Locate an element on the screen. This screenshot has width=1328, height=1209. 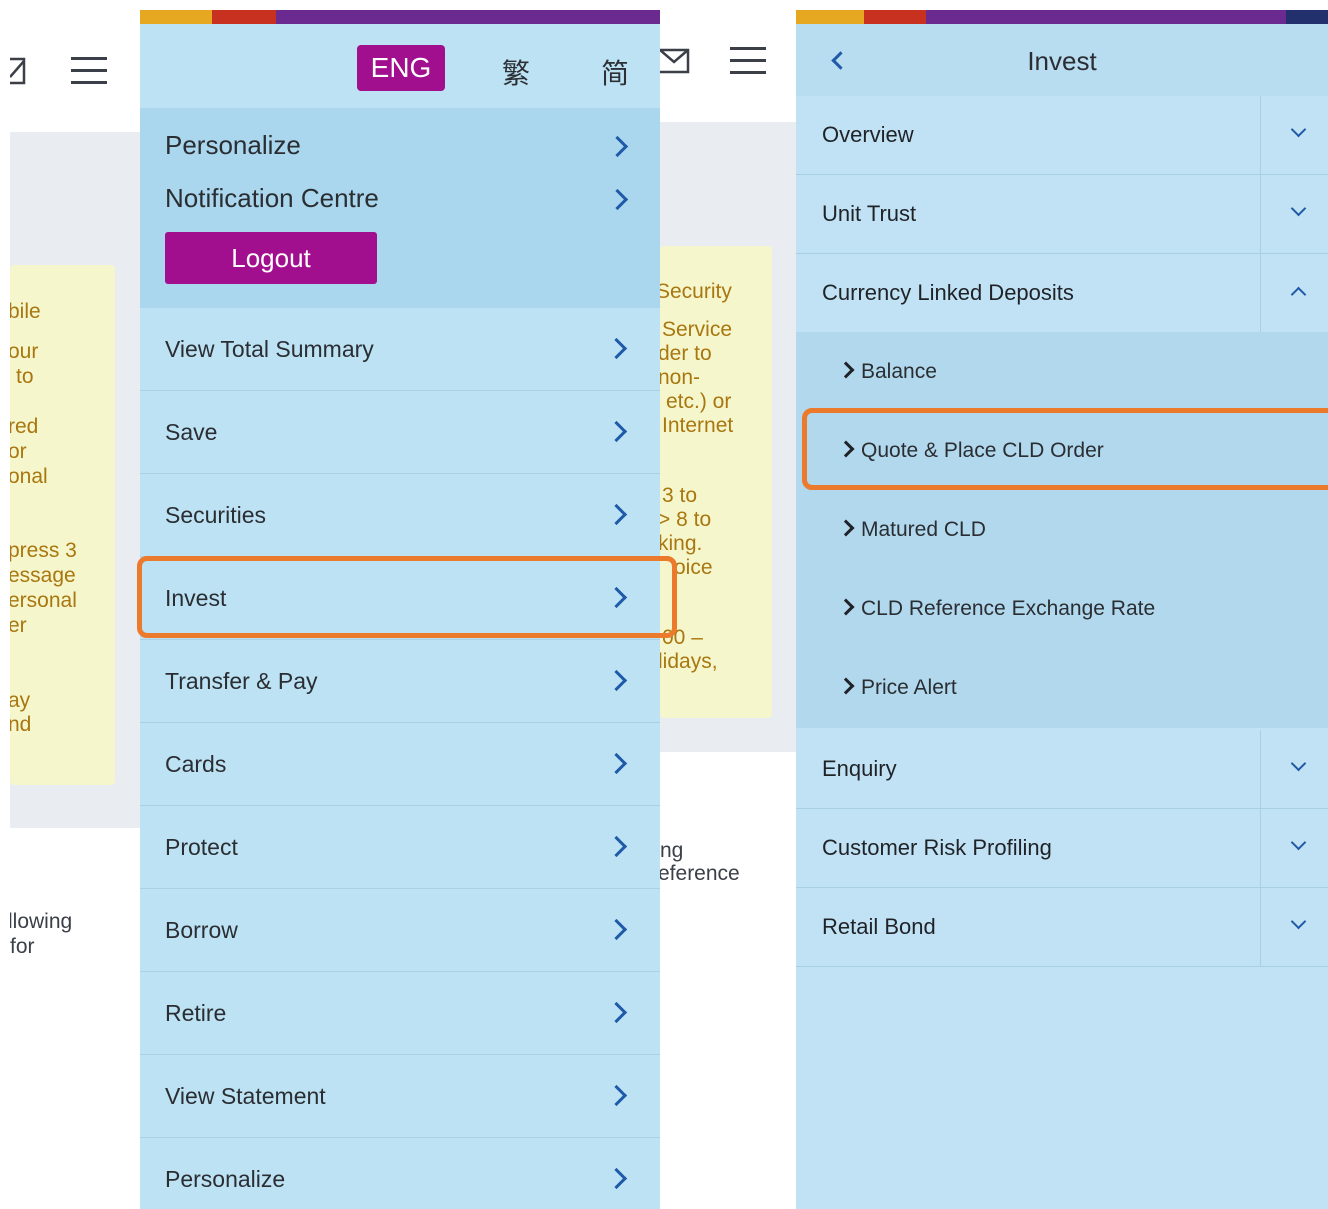
menu-item-save: Save is located at coordinates (400, 432).